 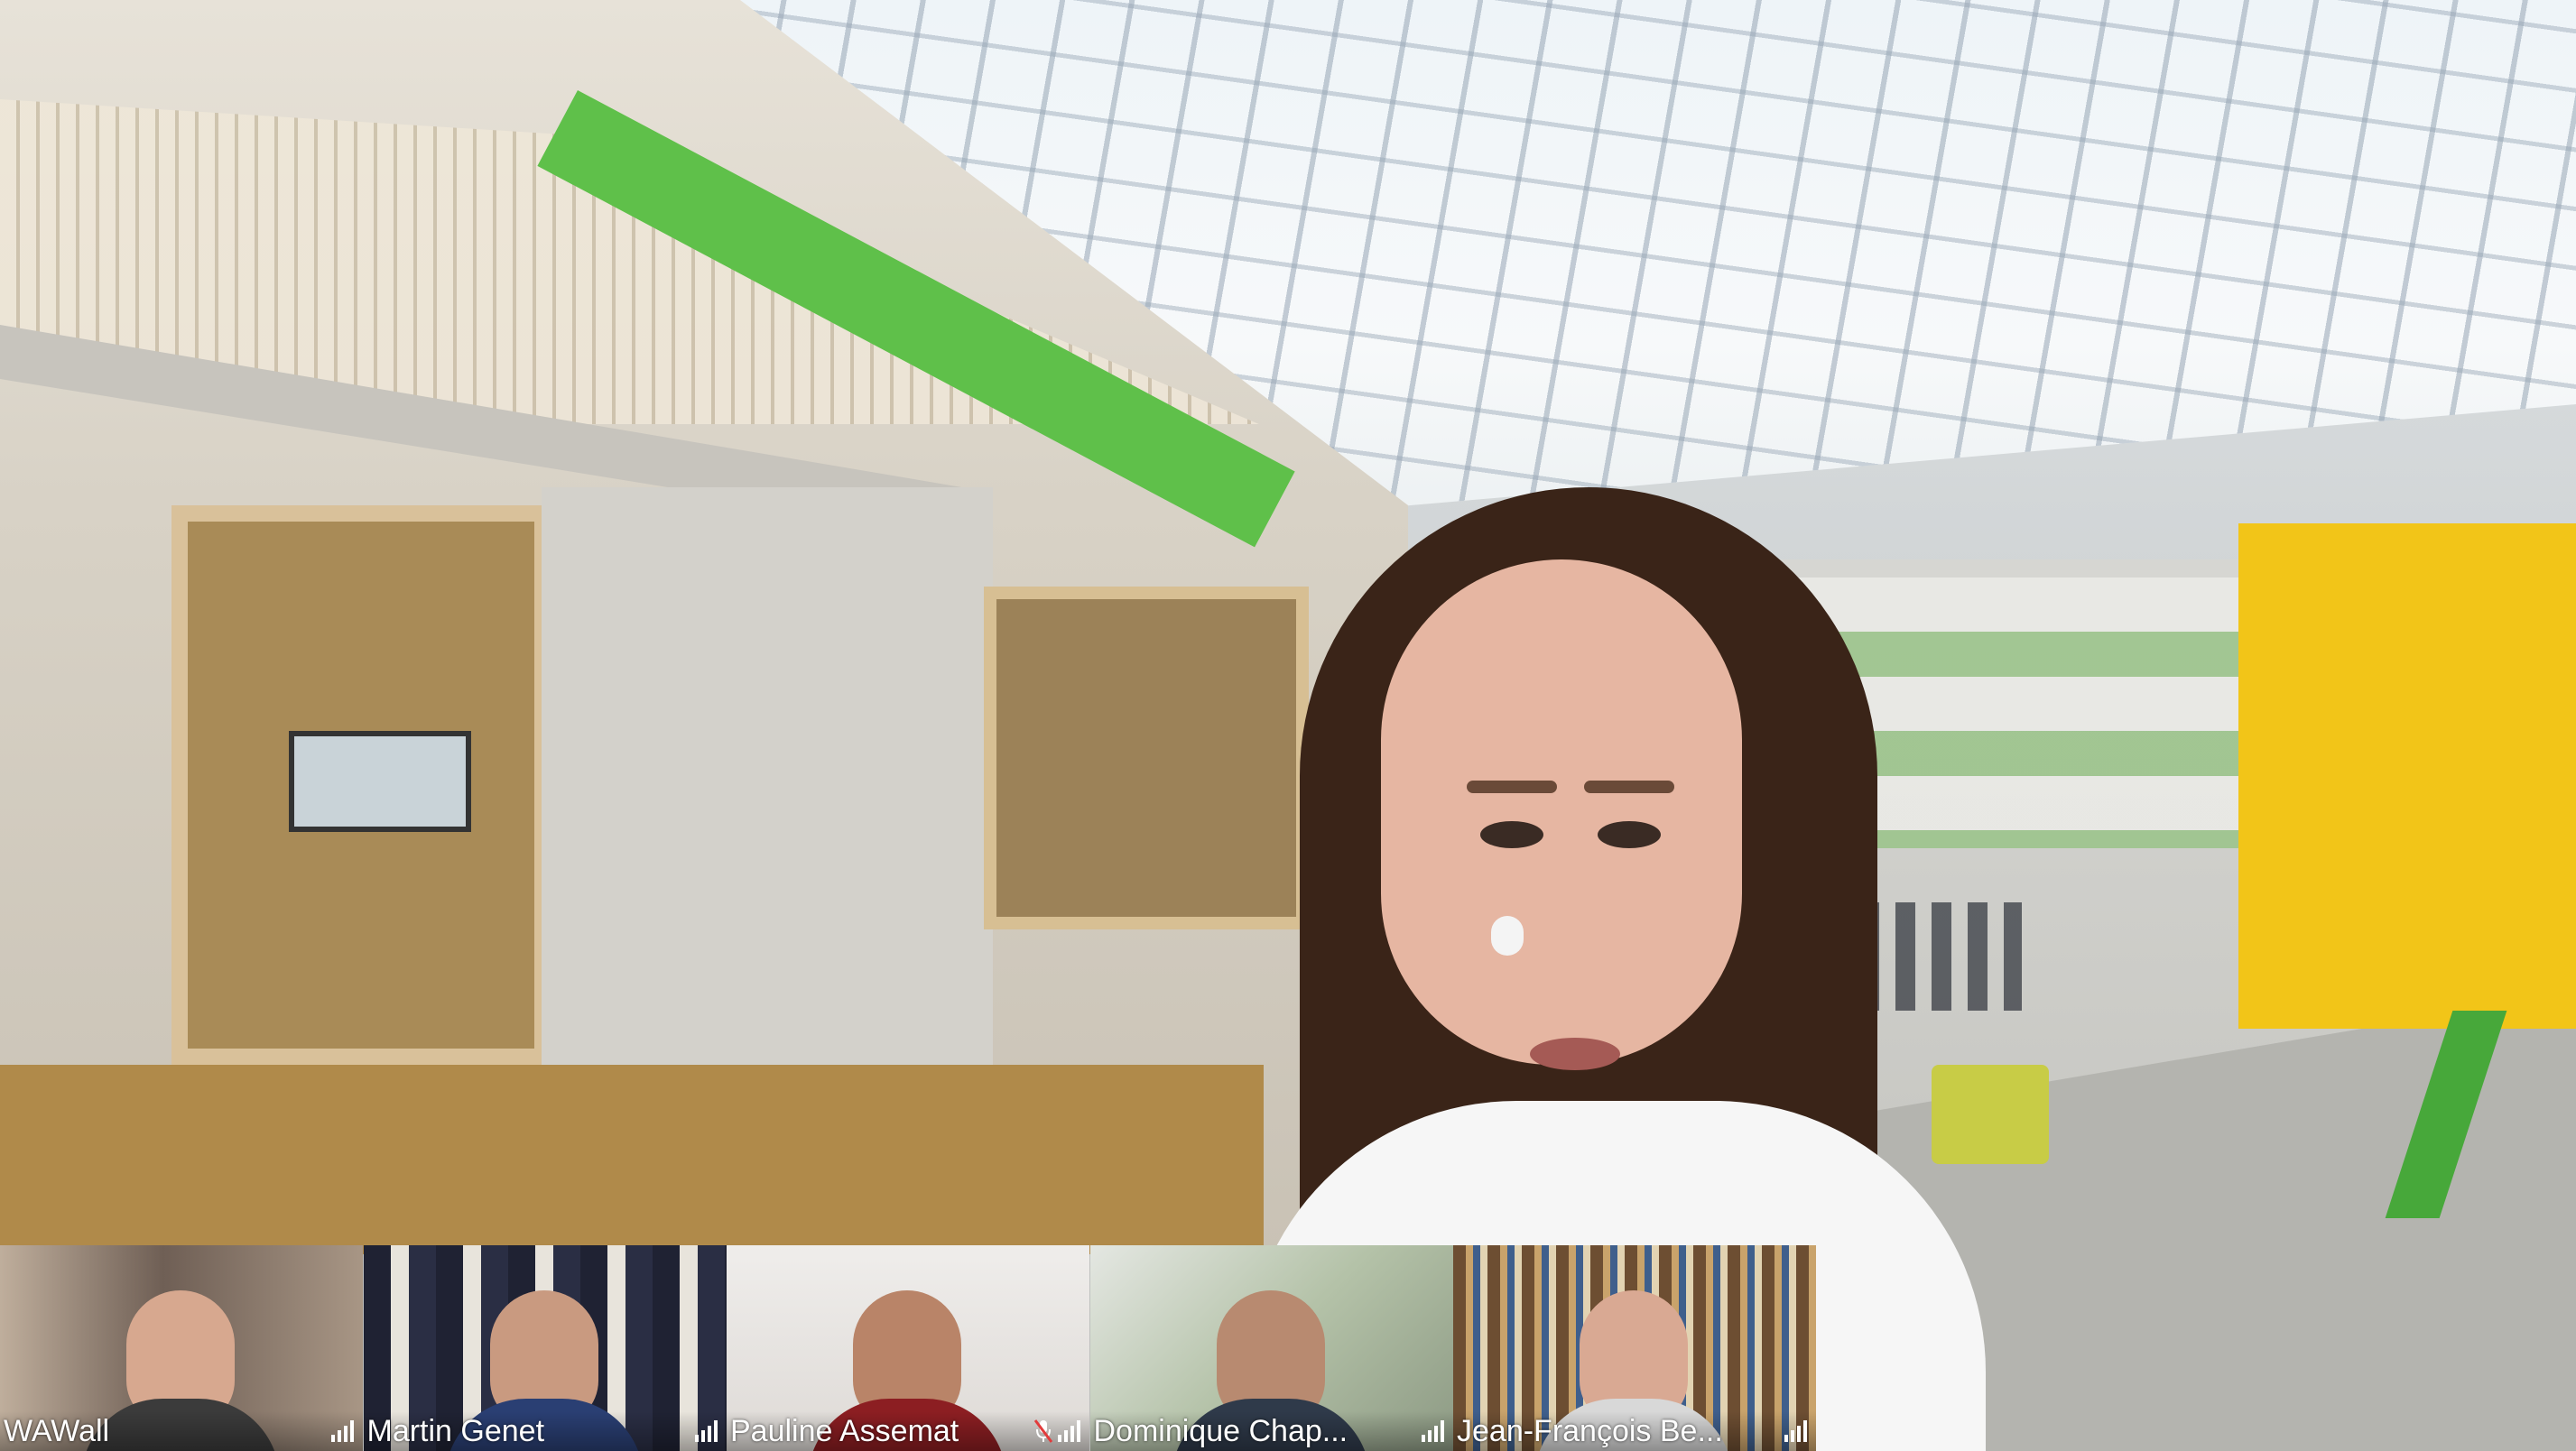 What do you see at coordinates (181, 1348) in the screenshot?
I see `participant-tile-wawall: WAWall` at bounding box center [181, 1348].